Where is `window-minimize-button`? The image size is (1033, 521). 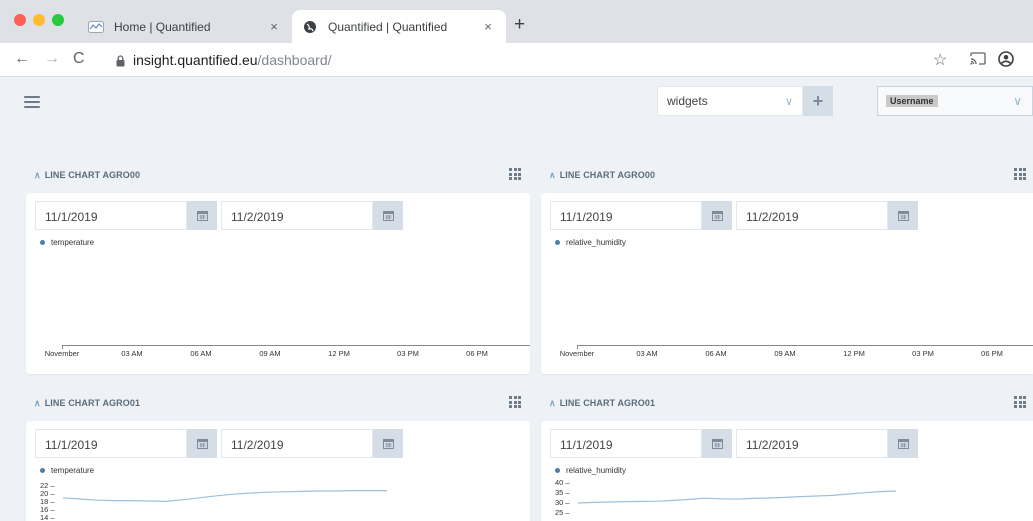
window-minimize-button is located at coordinates (39, 20).